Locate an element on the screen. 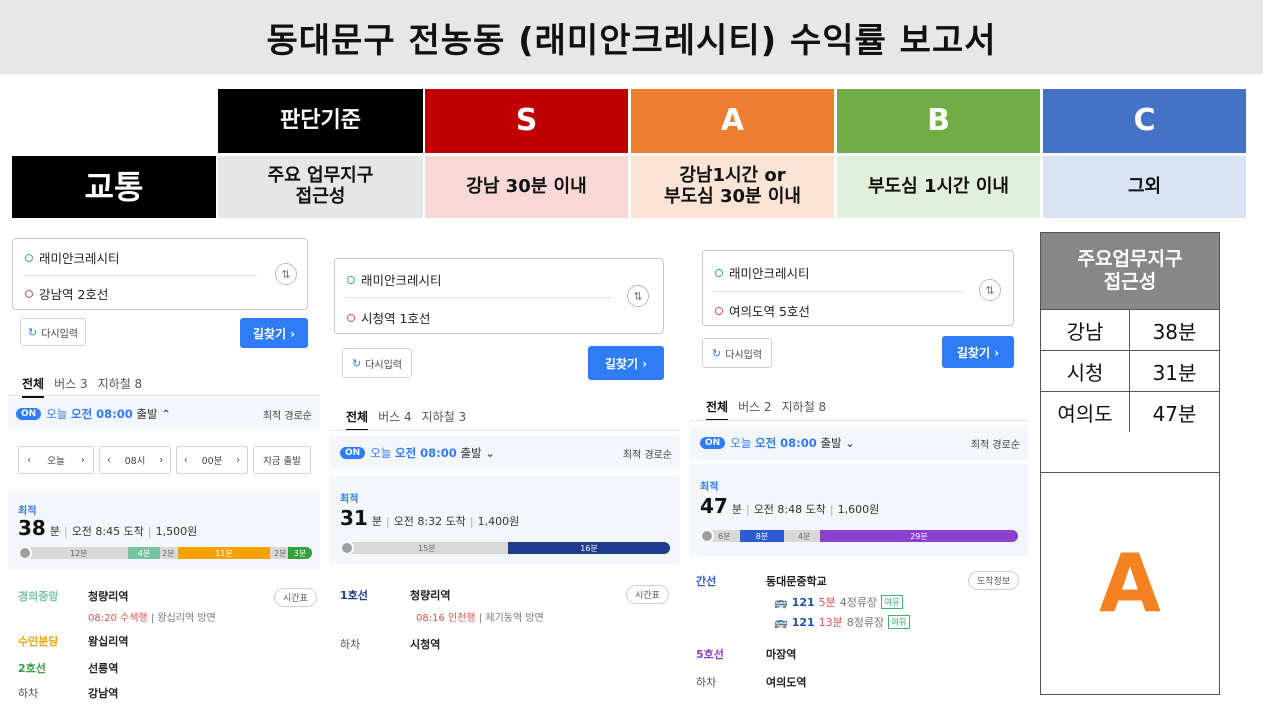  route-timeline-bar: 12분 4분 2분 11분 2분 3분 is located at coordinates (165, 553).